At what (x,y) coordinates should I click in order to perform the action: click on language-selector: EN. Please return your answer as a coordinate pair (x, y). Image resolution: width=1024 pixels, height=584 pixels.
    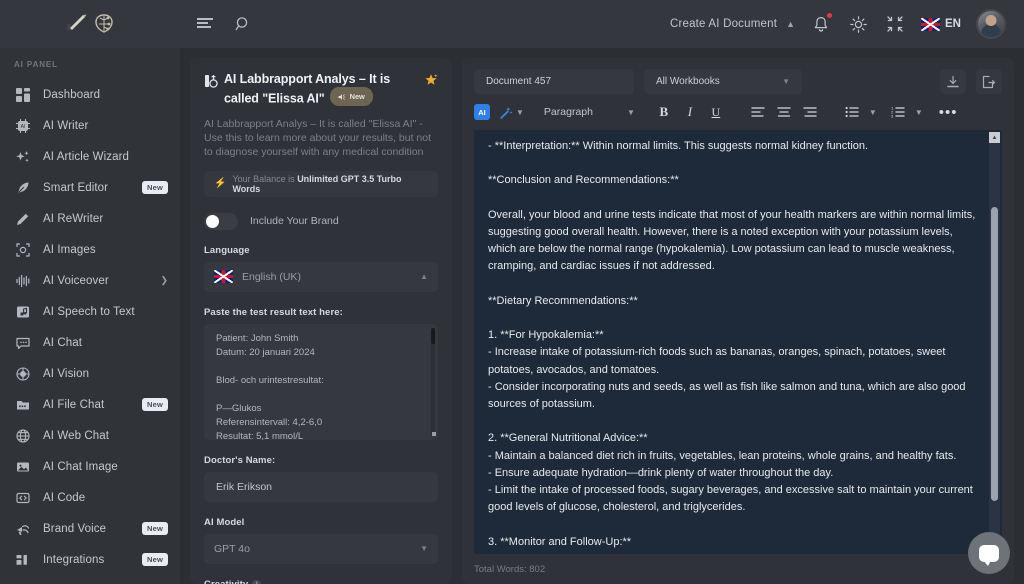
    Looking at the image, I should click on (941, 24).